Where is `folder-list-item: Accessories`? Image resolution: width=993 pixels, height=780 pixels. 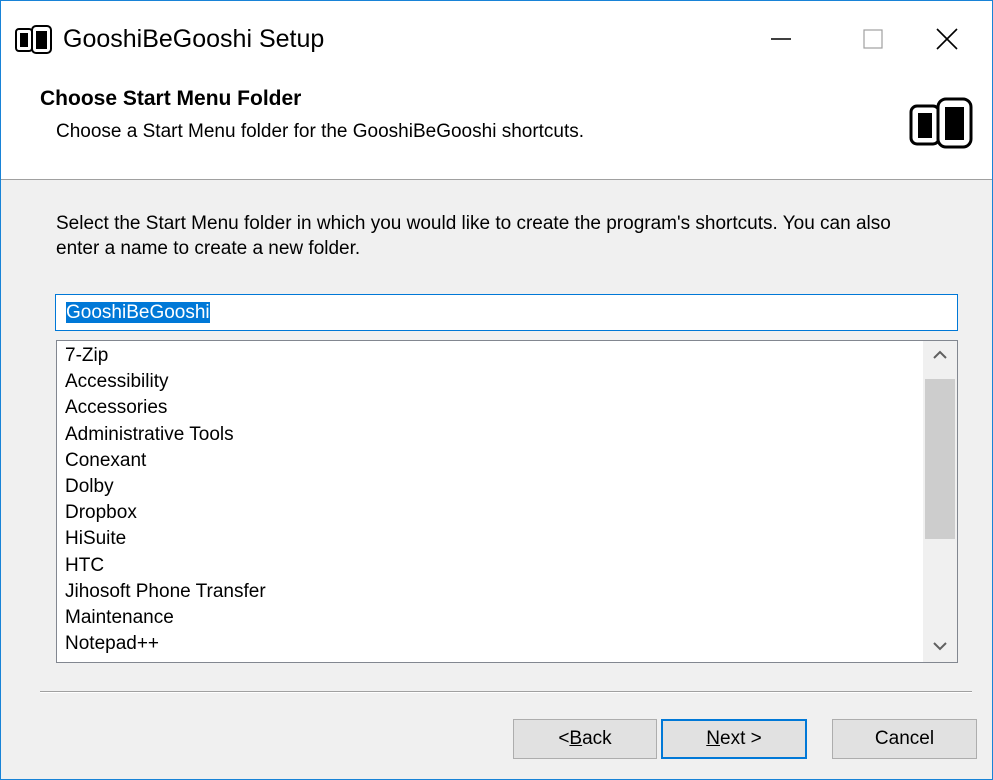
folder-list-item: Accessories is located at coordinates (165, 408).